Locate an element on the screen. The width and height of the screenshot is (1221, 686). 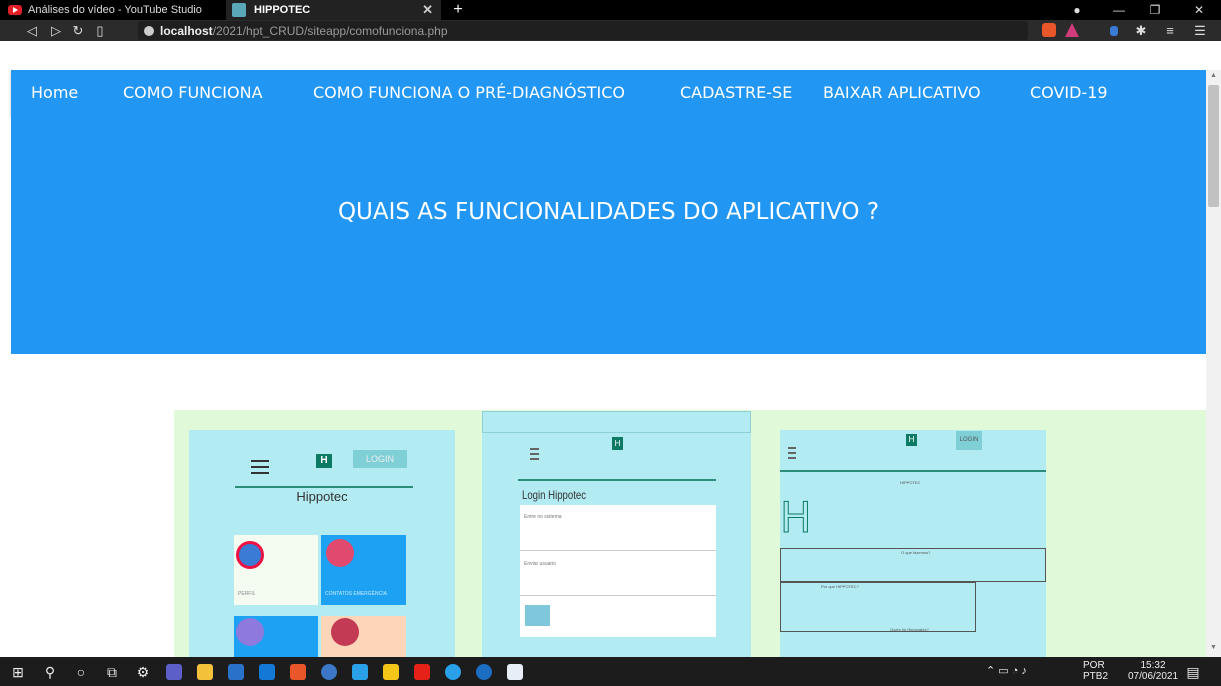
nav-covid-19: COVID-19 is located at coordinates (1069, 93).